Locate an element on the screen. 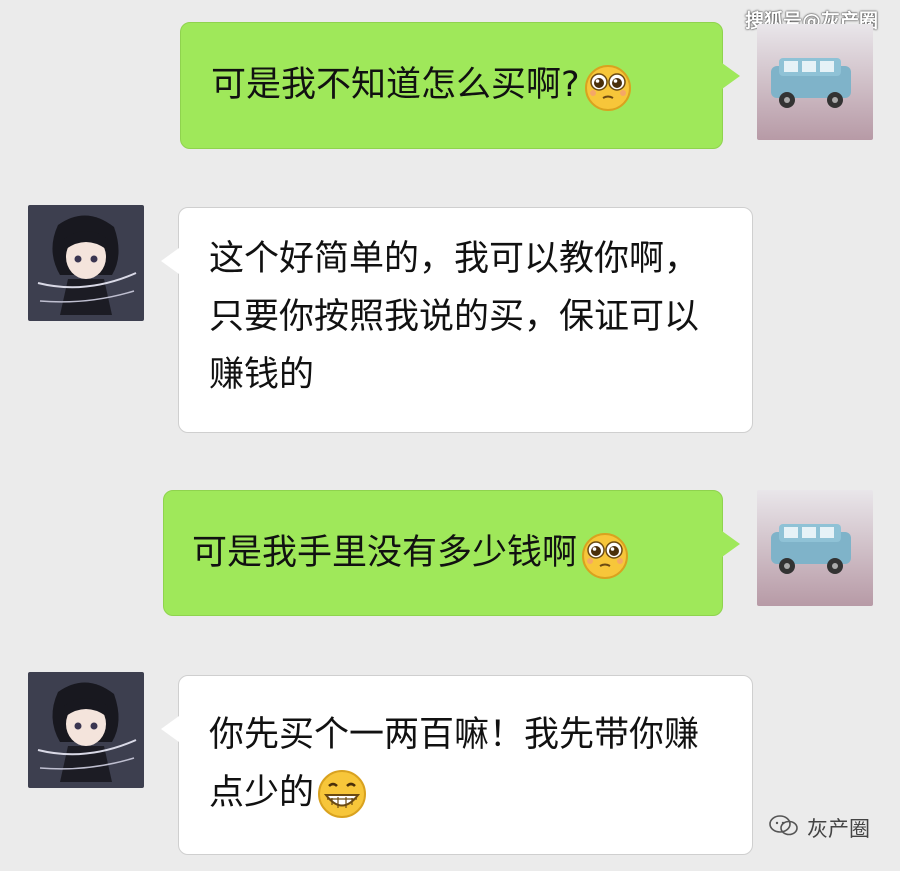  message-row: 可是我手里没有多少钱啊 is located at coordinates (450, 555).